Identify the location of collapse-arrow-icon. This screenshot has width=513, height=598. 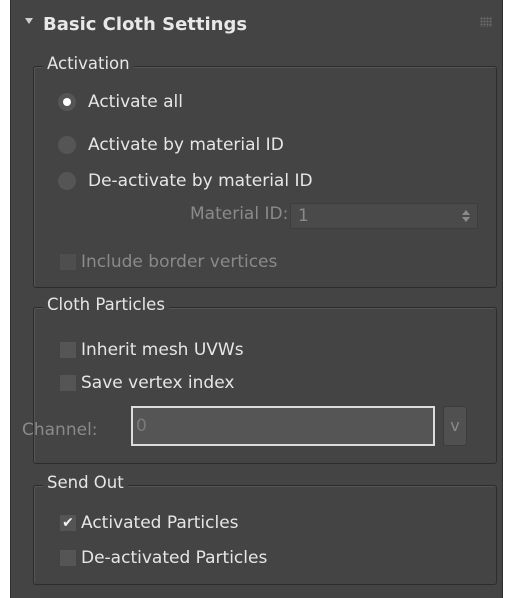
(29, 21).